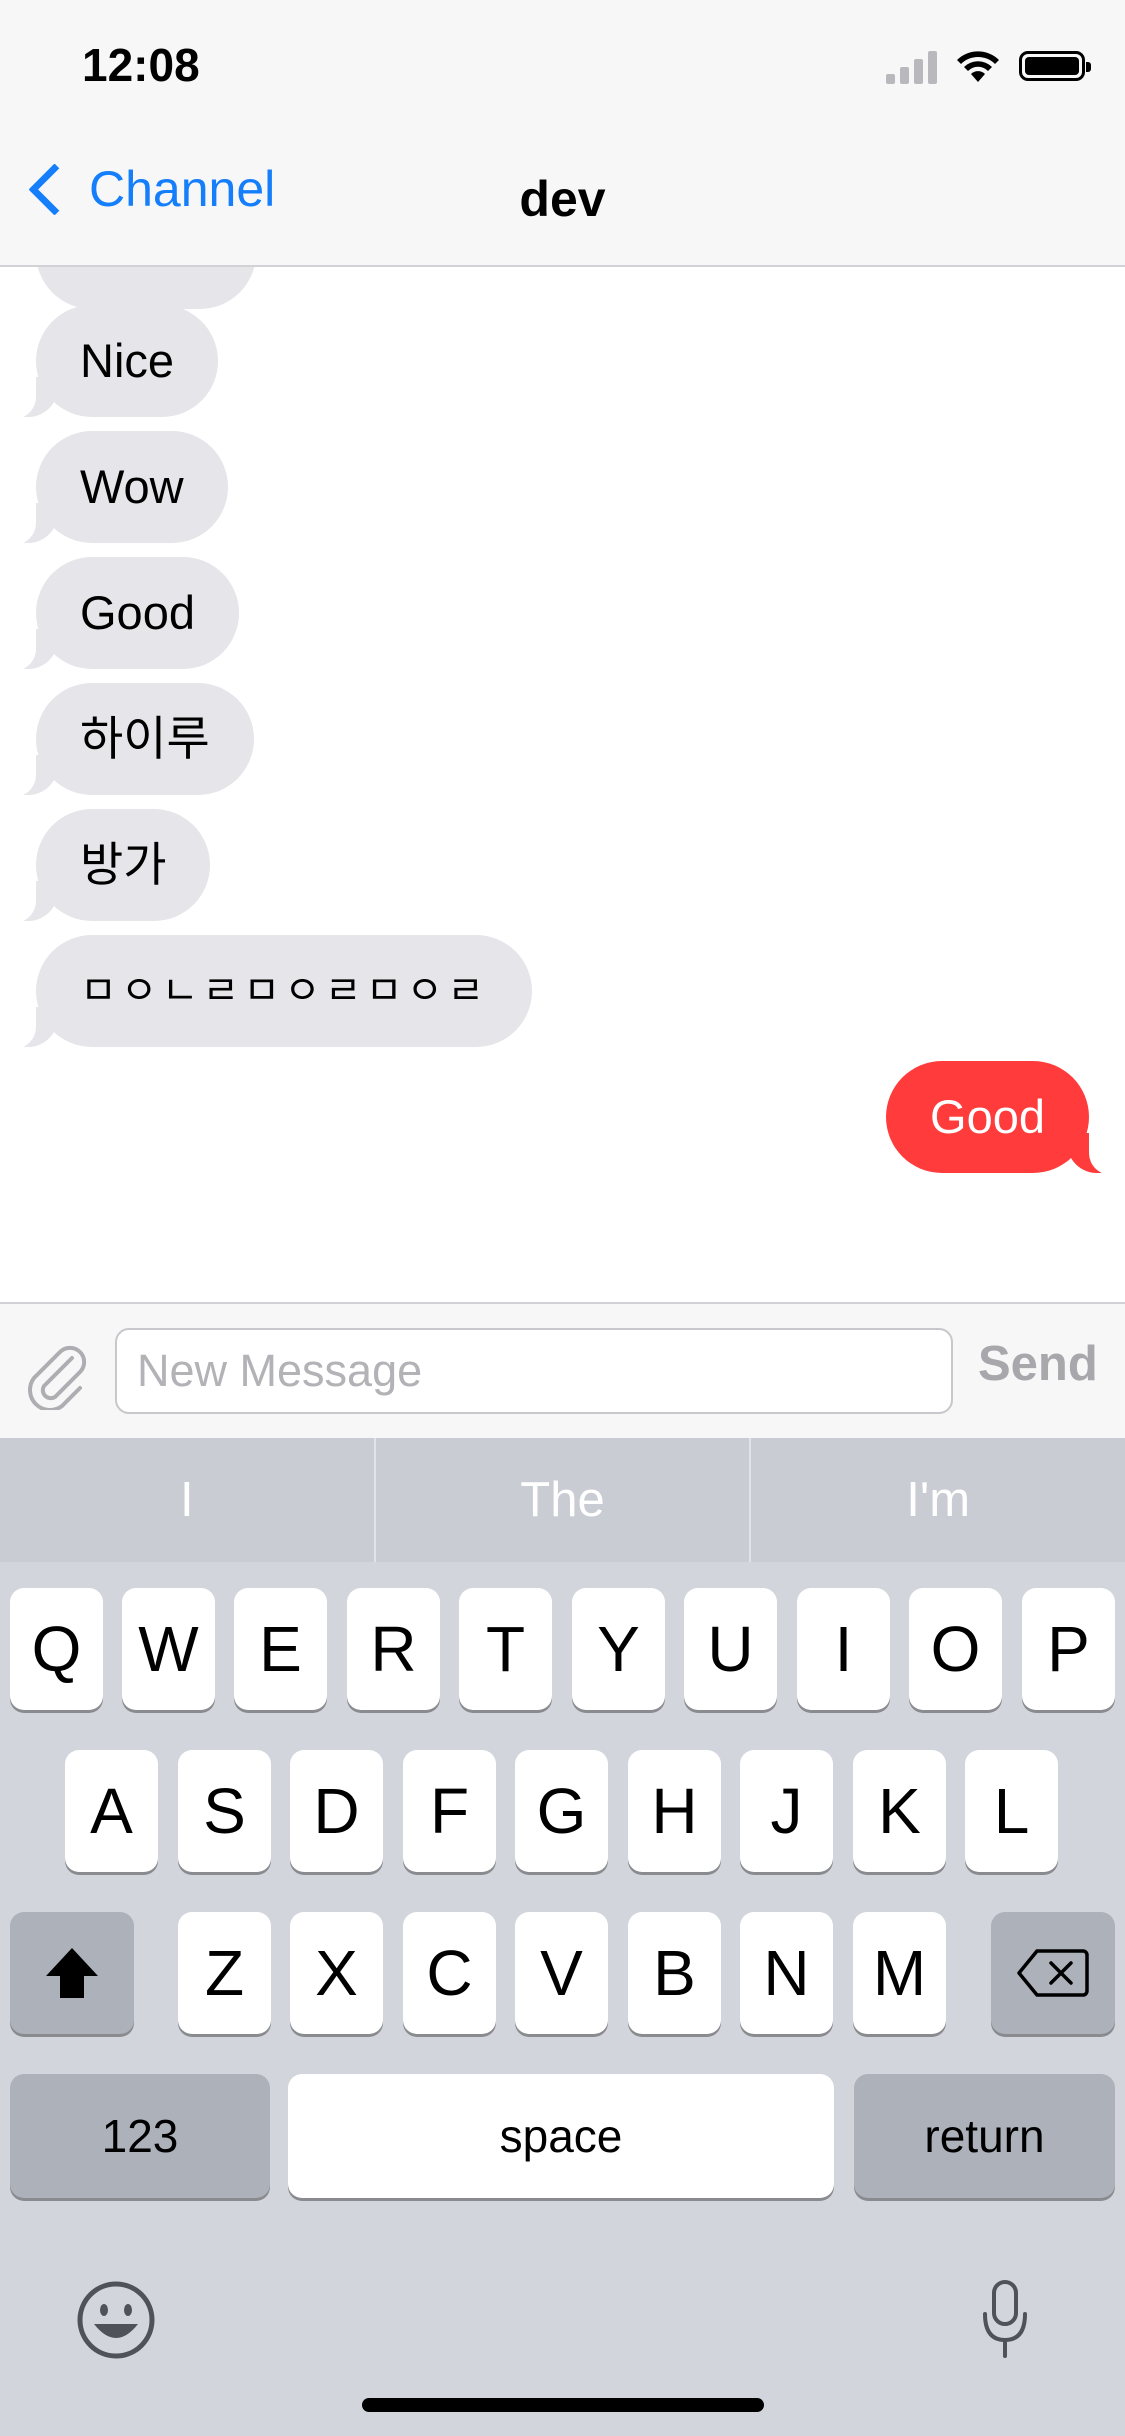 Image resolution: width=1125 pixels, height=2436 pixels. What do you see at coordinates (336, 1811) in the screenshot?
I see `key-d: D` at bounding box center [336, 1811].